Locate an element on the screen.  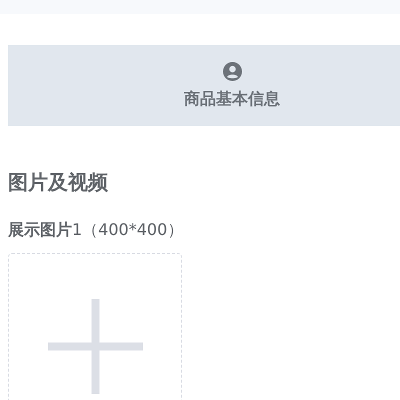
upload-label: 展示图片1（400*400） is located at coordinates (96, 230).